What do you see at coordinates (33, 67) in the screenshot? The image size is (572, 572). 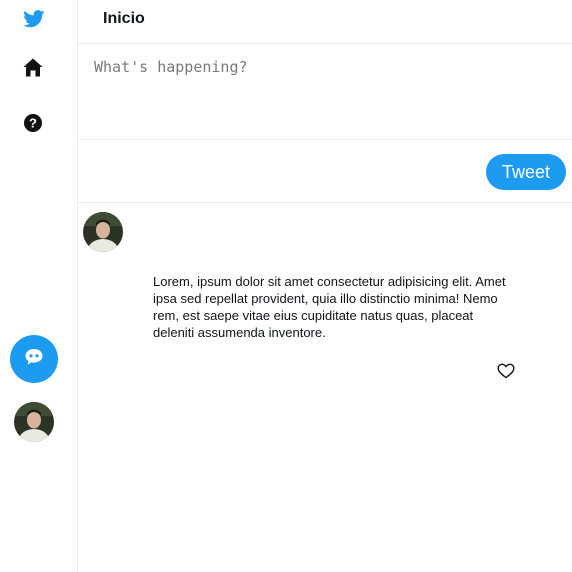 I see `home-icon` at bounding box center [33, 67].